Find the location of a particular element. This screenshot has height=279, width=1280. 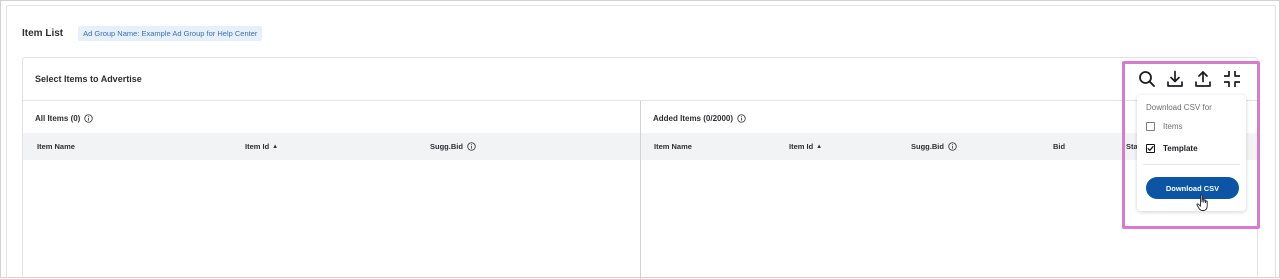

added-items-title: Added Items (0/2000) is located at coordinates (699, 118).